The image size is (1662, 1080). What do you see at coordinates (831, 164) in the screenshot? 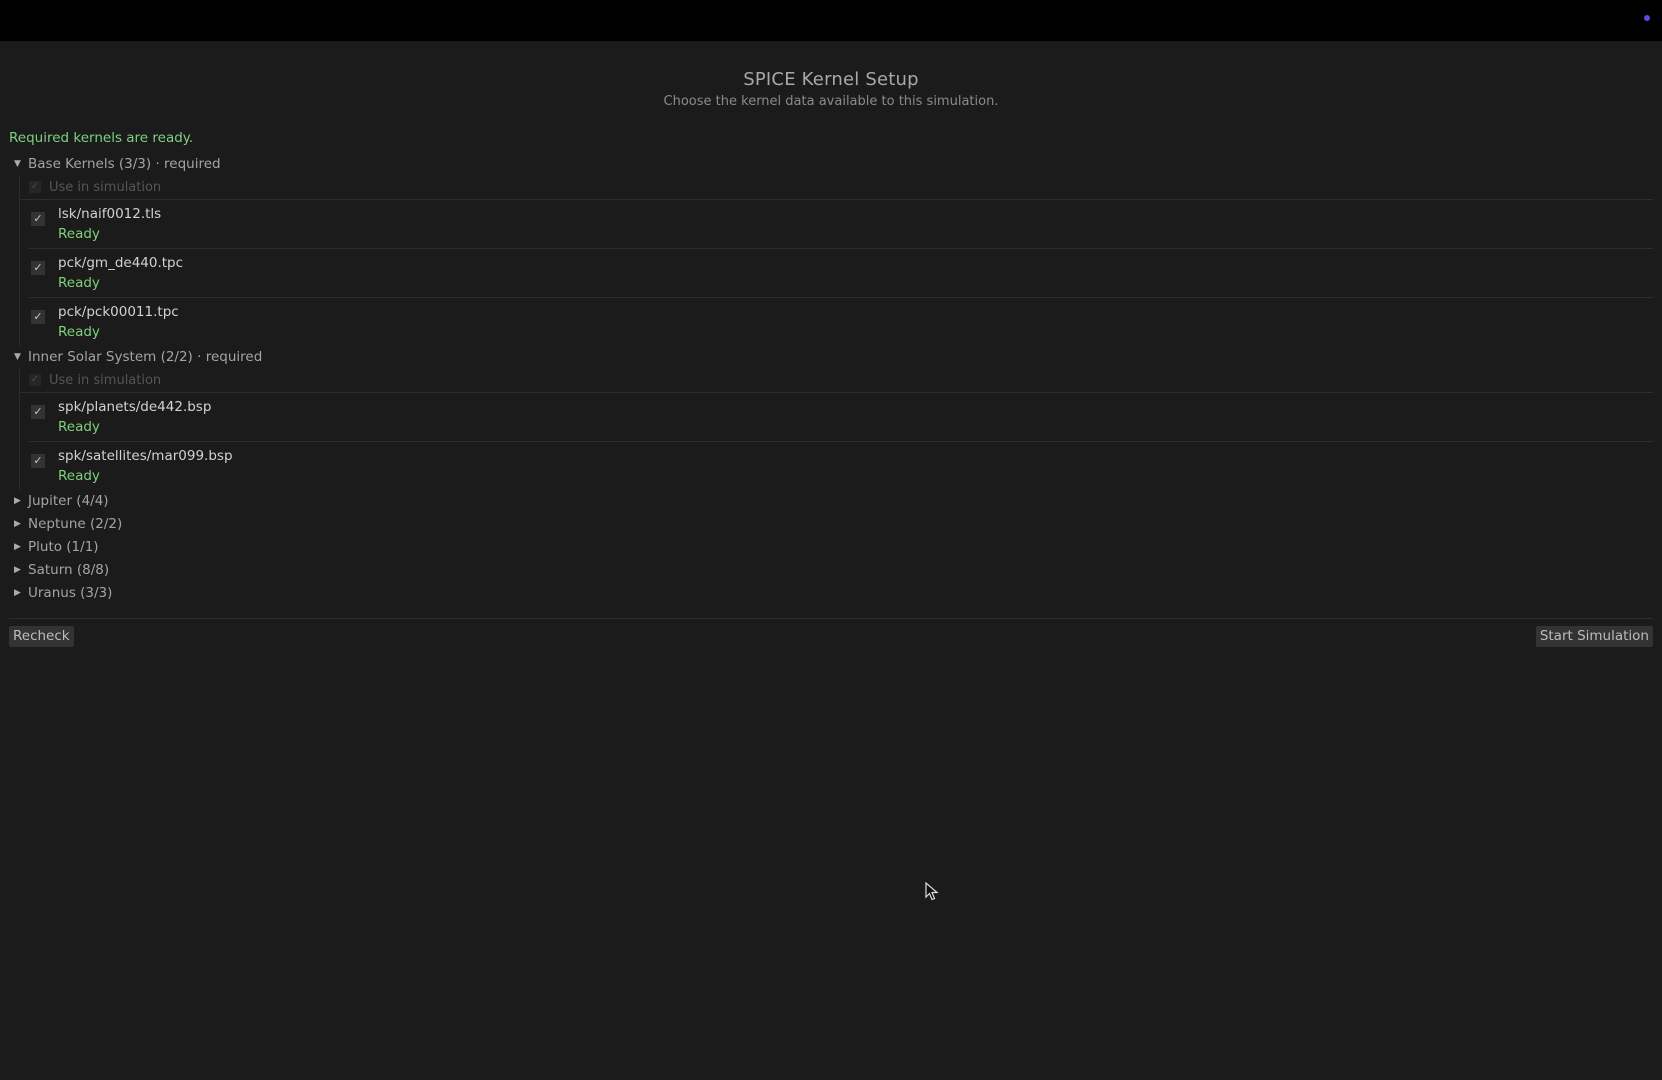
I see `group-header-base-kernels: ▼ Base Kernels (3/3) · required` at bounding box center [831, 164].